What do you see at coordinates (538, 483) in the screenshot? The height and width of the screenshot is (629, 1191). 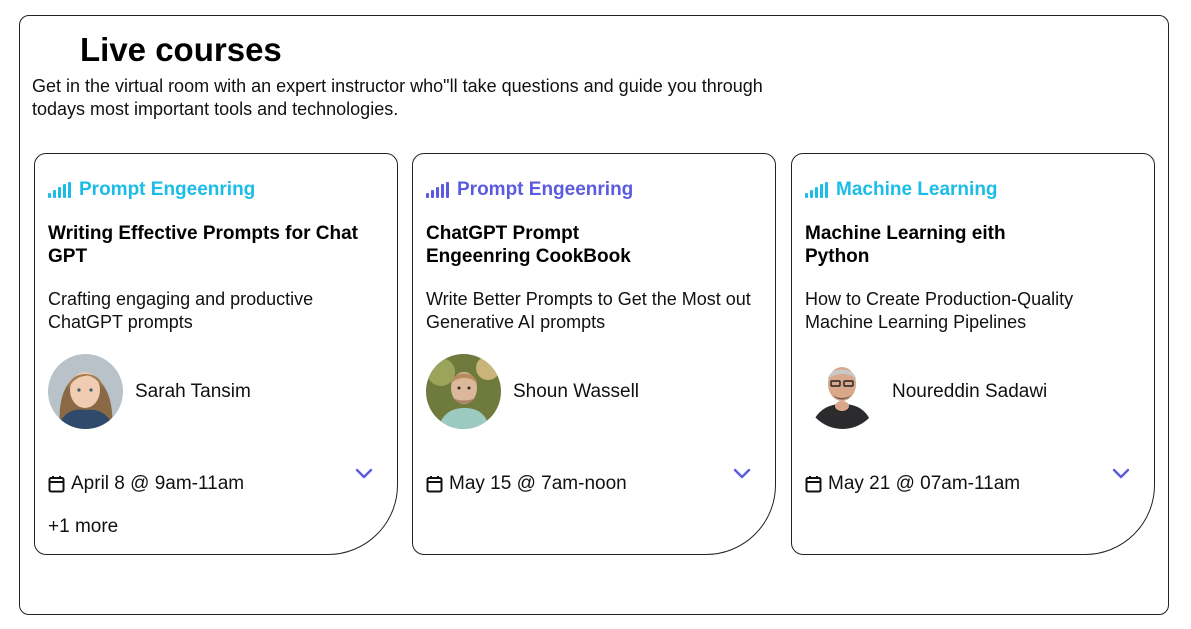 I see `course-date: May 15 @ 7am-noon` at bounding box center [538, 483].